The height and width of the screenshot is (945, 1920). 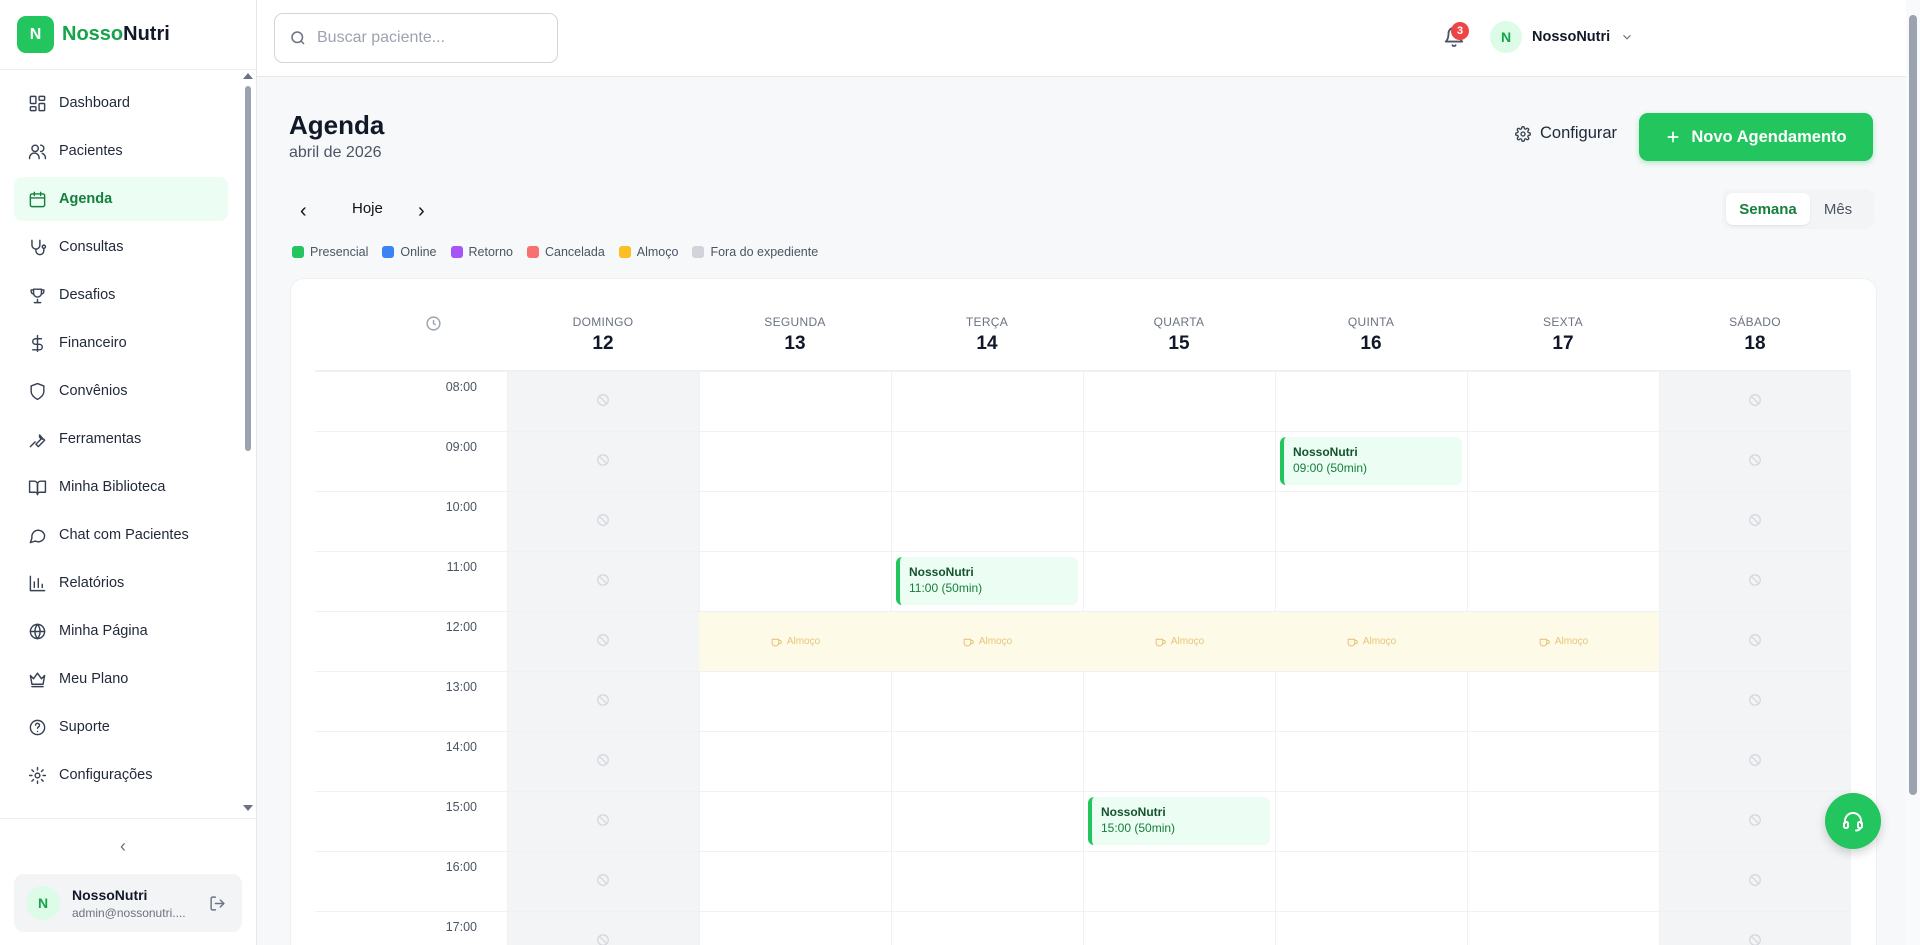 I want to click on sidebar-item-meu-plano: Meu Plano, so click(x=121, y=679).